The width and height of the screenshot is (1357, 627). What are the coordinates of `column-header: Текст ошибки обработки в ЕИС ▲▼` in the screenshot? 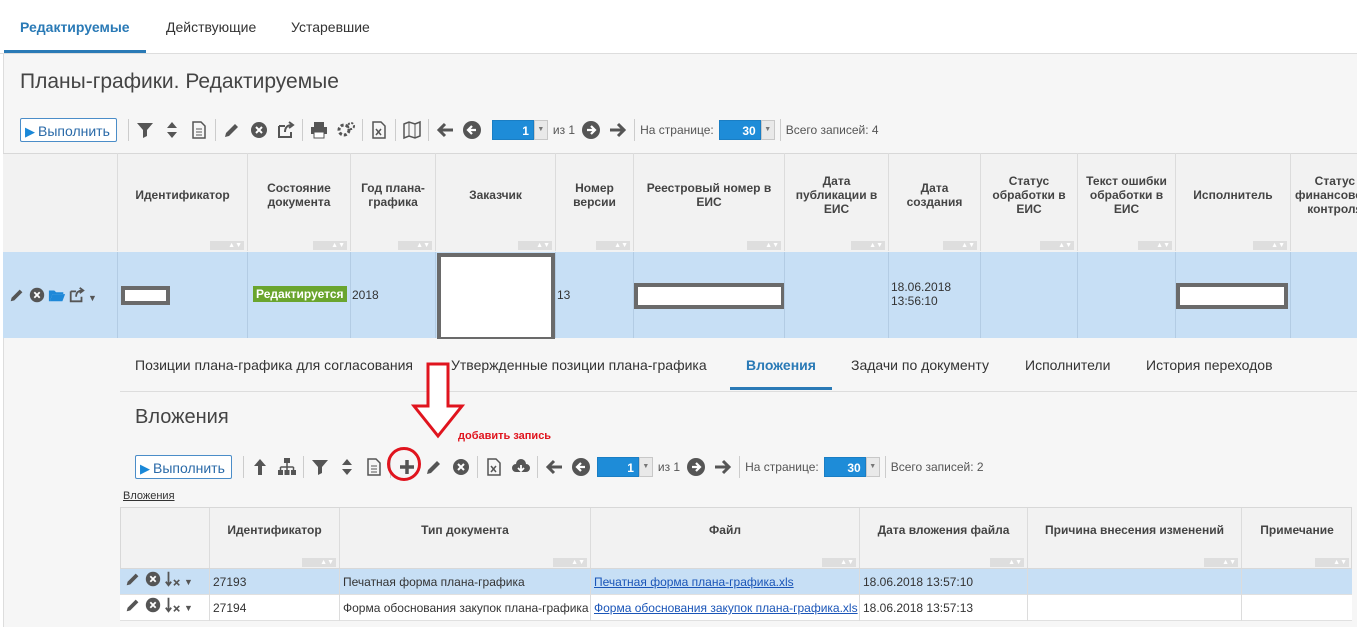 It's located at (1126, 202).